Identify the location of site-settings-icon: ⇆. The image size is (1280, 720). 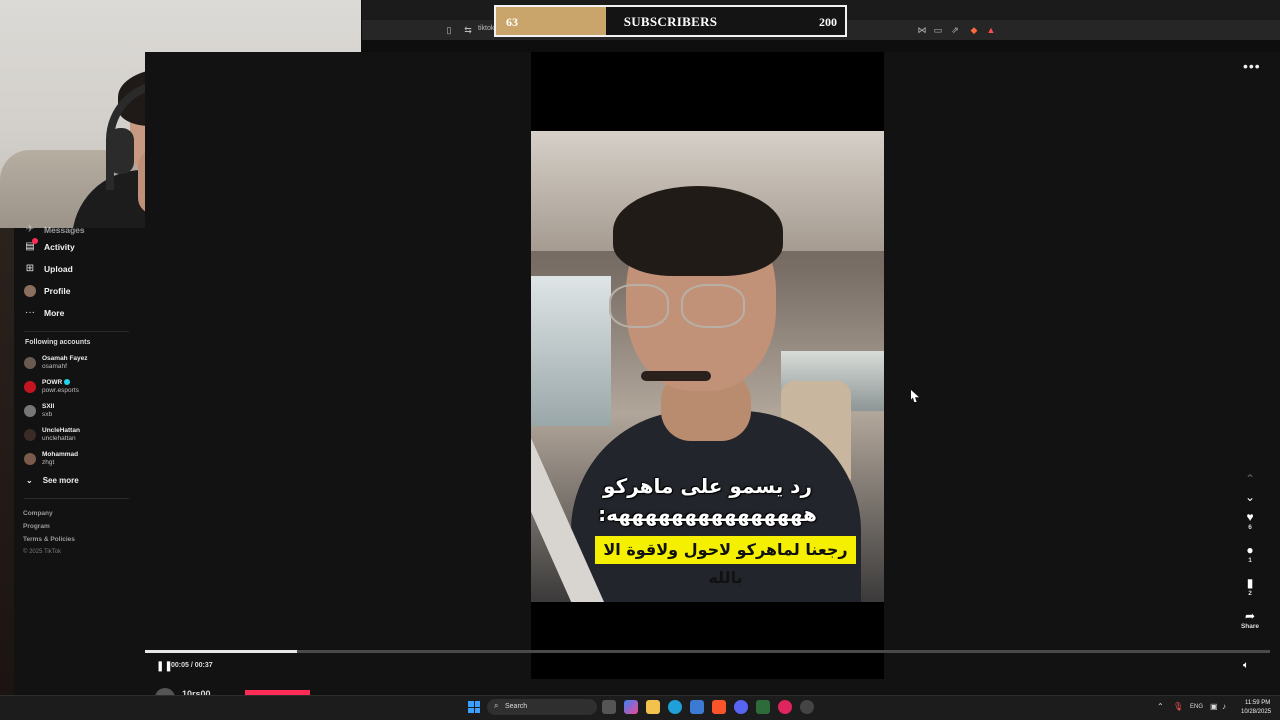
(468, 30).